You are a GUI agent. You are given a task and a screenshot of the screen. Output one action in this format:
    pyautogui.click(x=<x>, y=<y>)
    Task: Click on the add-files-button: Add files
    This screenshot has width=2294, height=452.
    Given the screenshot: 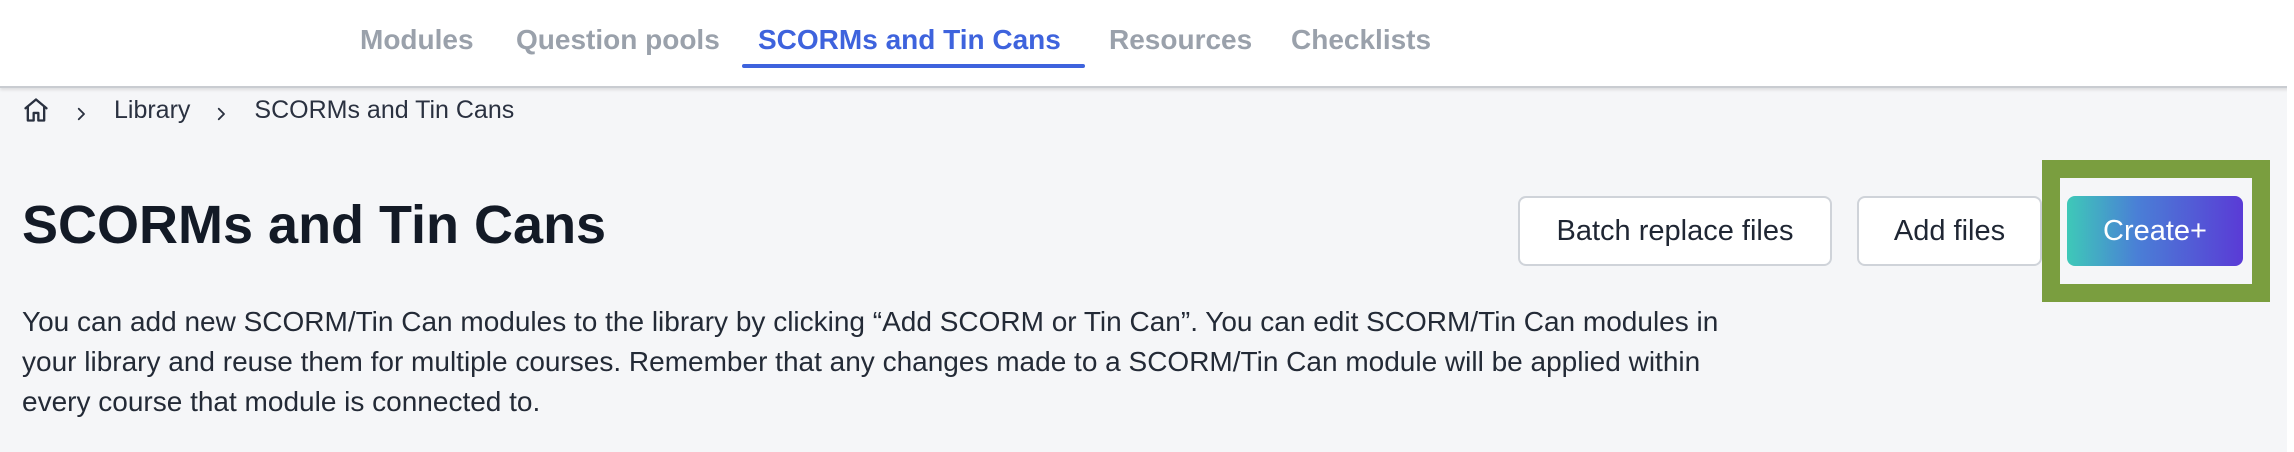 What is the action you would take?
    pyautogui.click(x=1949, y=231)
    